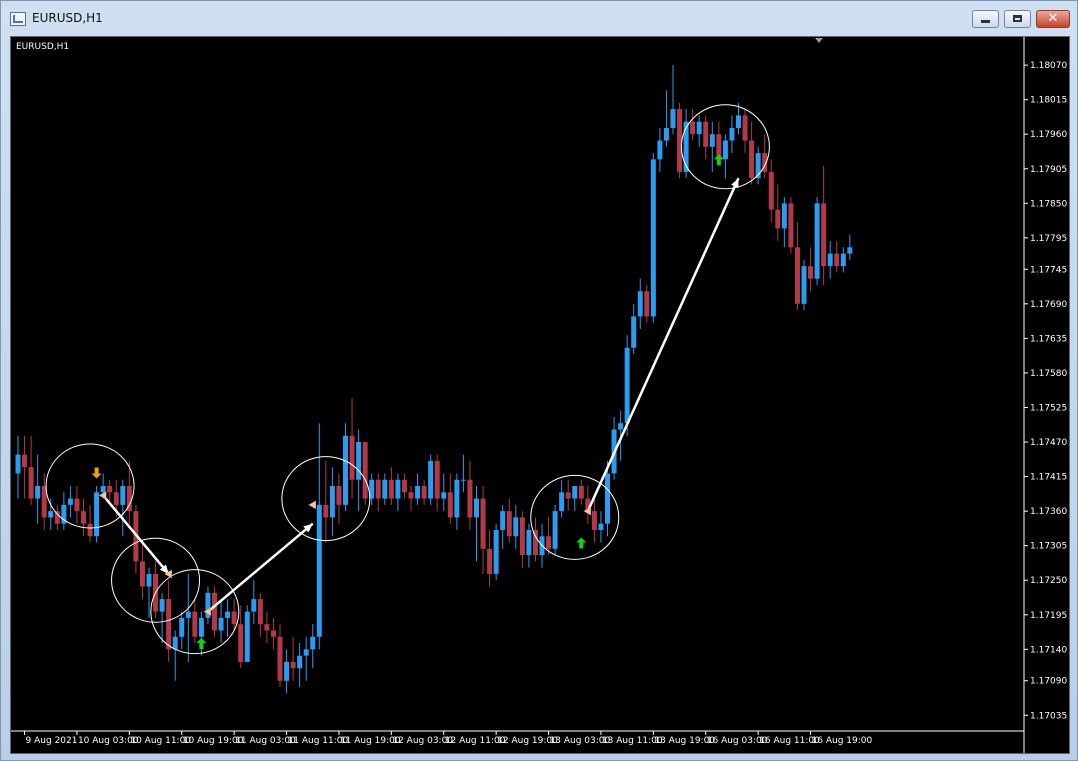 The height and width of the screenshot is (761, 1078). Describe the element at coordinates (663, 344) in the screenshot. I see `annotation-arrow` at that location.